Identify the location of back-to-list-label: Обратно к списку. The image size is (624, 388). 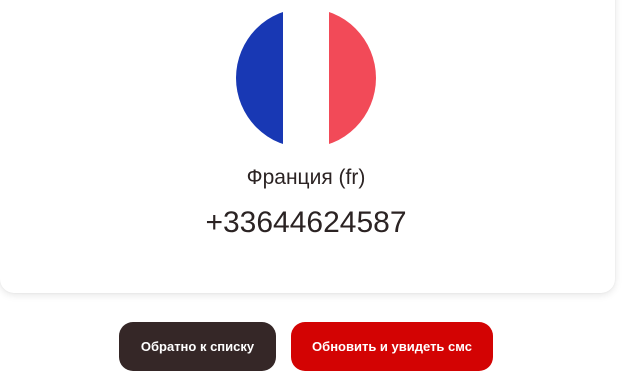
(197, 346).